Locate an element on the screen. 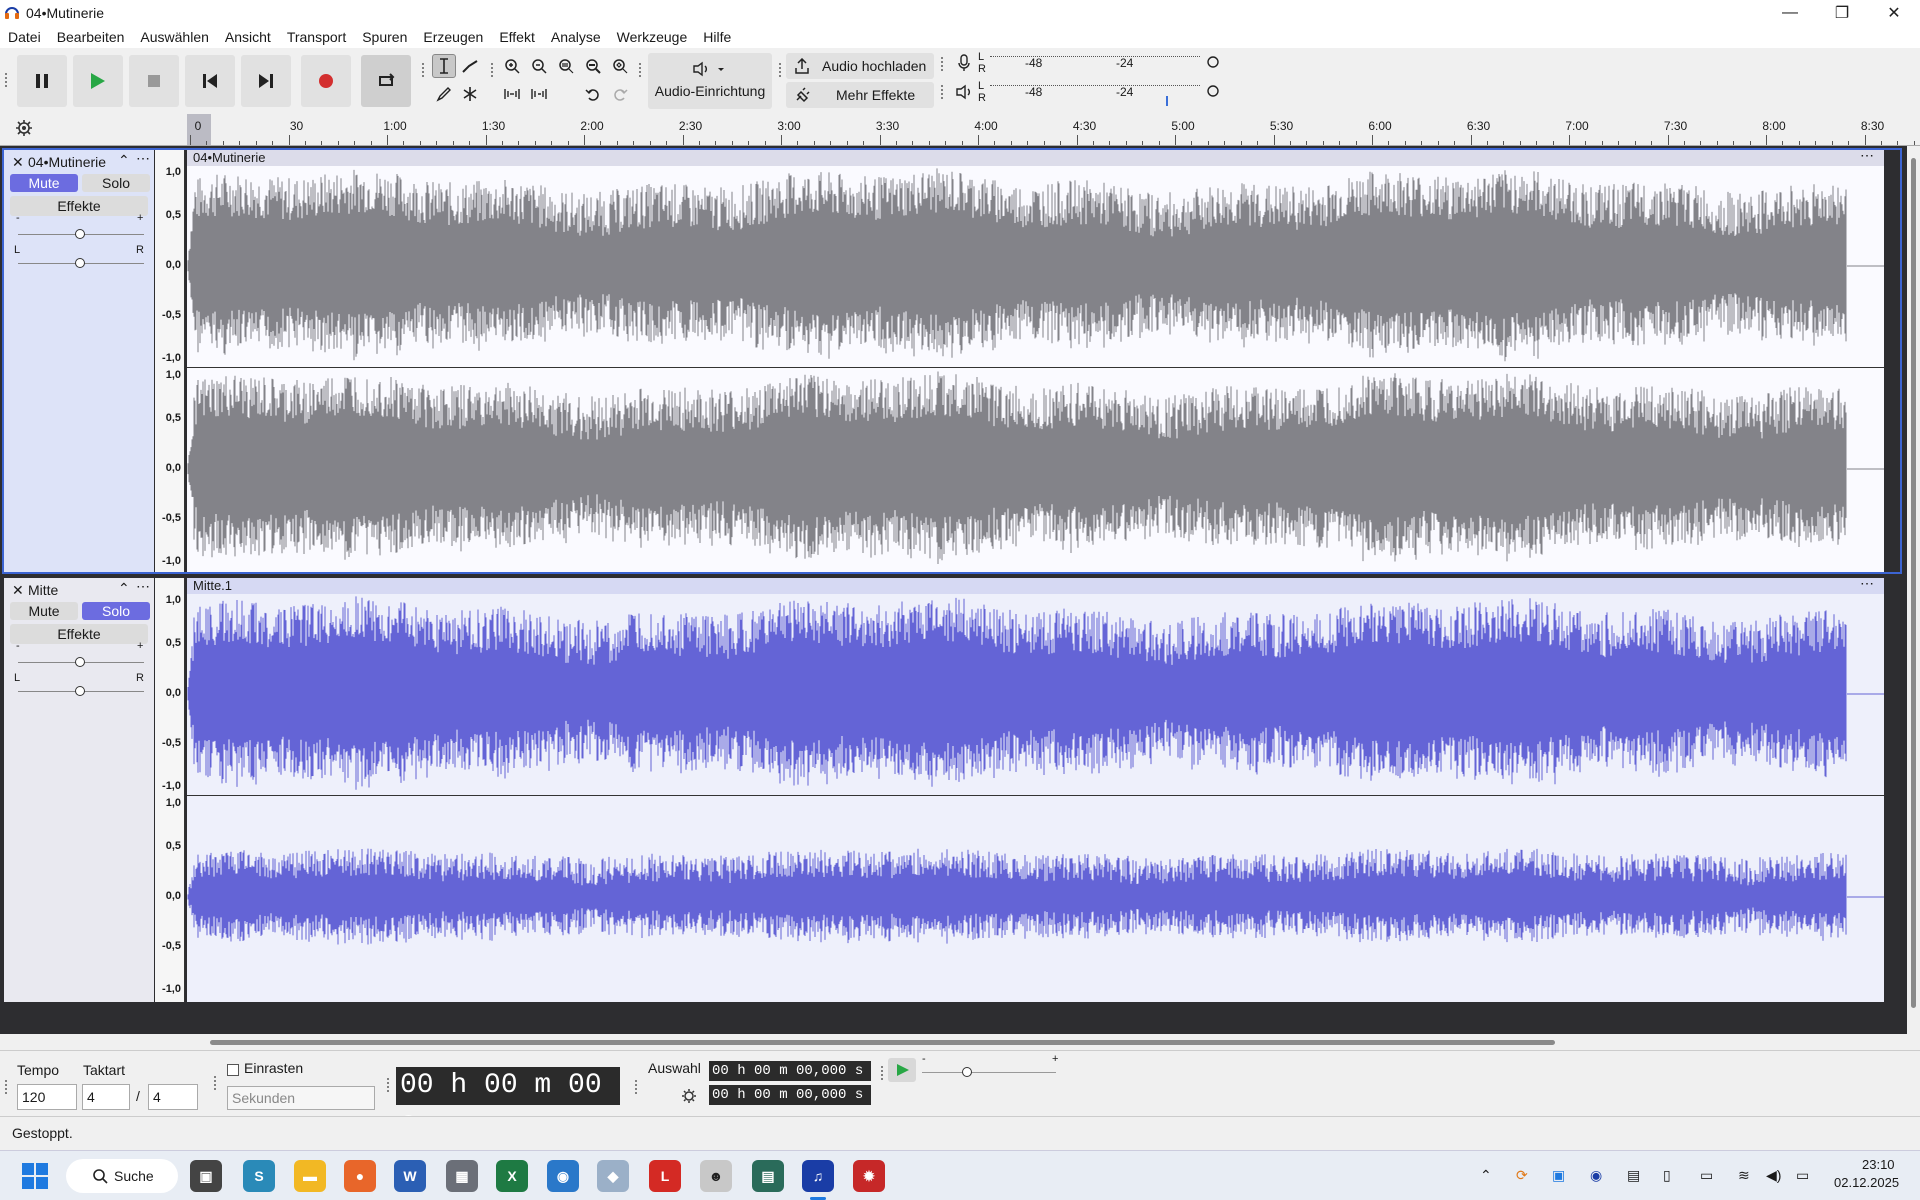 This screenshot has height=1200, width=1920. track-name: 04•Mutinerie is located at coordinates (67, 162).